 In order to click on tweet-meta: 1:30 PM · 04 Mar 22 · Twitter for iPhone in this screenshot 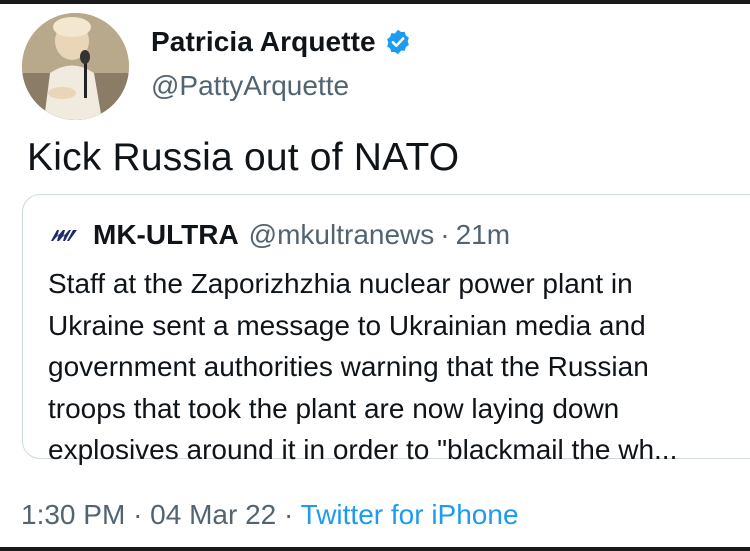, I will do `click(270, 515)`.